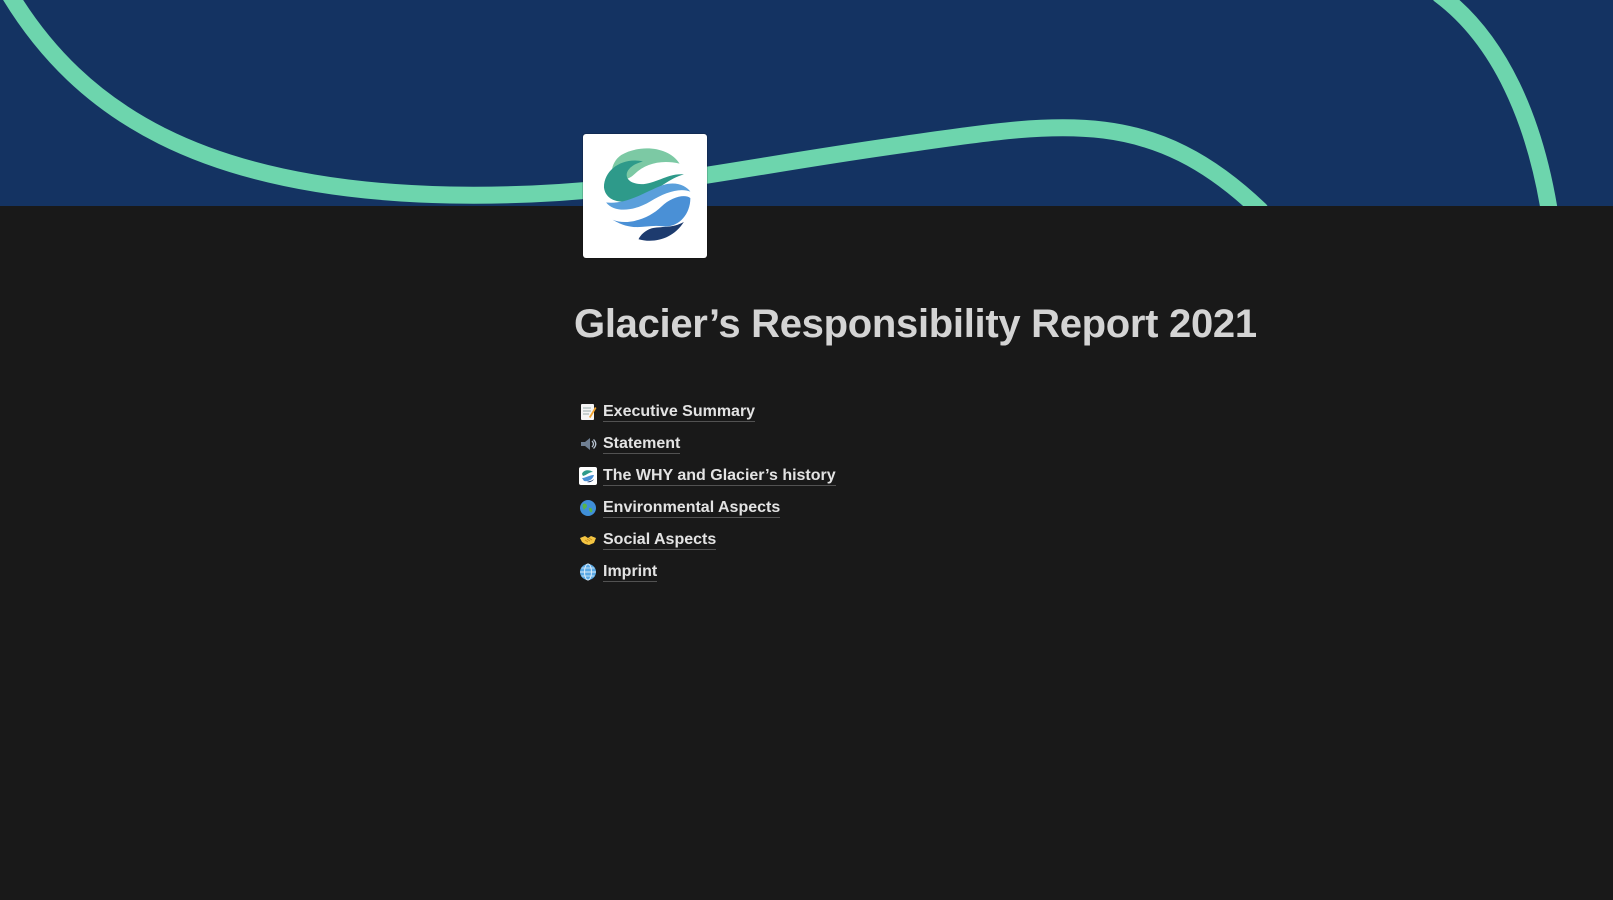  What do you see at coordinates (588, 508) in the screenshot?
I see `earth-icon` at bounding box center [588, 508].